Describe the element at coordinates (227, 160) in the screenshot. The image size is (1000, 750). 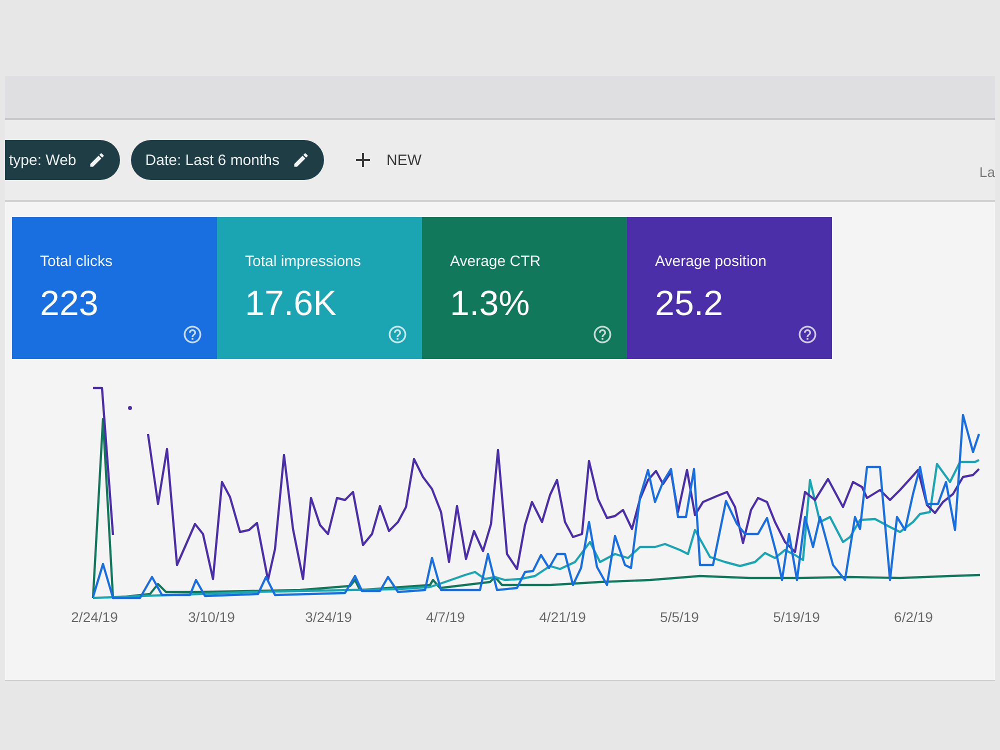
I see `filter-chip: Date: Last 6 months` at that location.